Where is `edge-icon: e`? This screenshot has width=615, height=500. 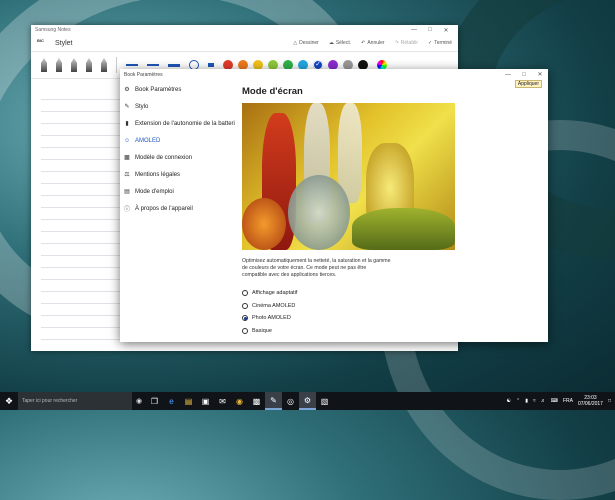 edge-icon: e is located at coordinates (171, 401).